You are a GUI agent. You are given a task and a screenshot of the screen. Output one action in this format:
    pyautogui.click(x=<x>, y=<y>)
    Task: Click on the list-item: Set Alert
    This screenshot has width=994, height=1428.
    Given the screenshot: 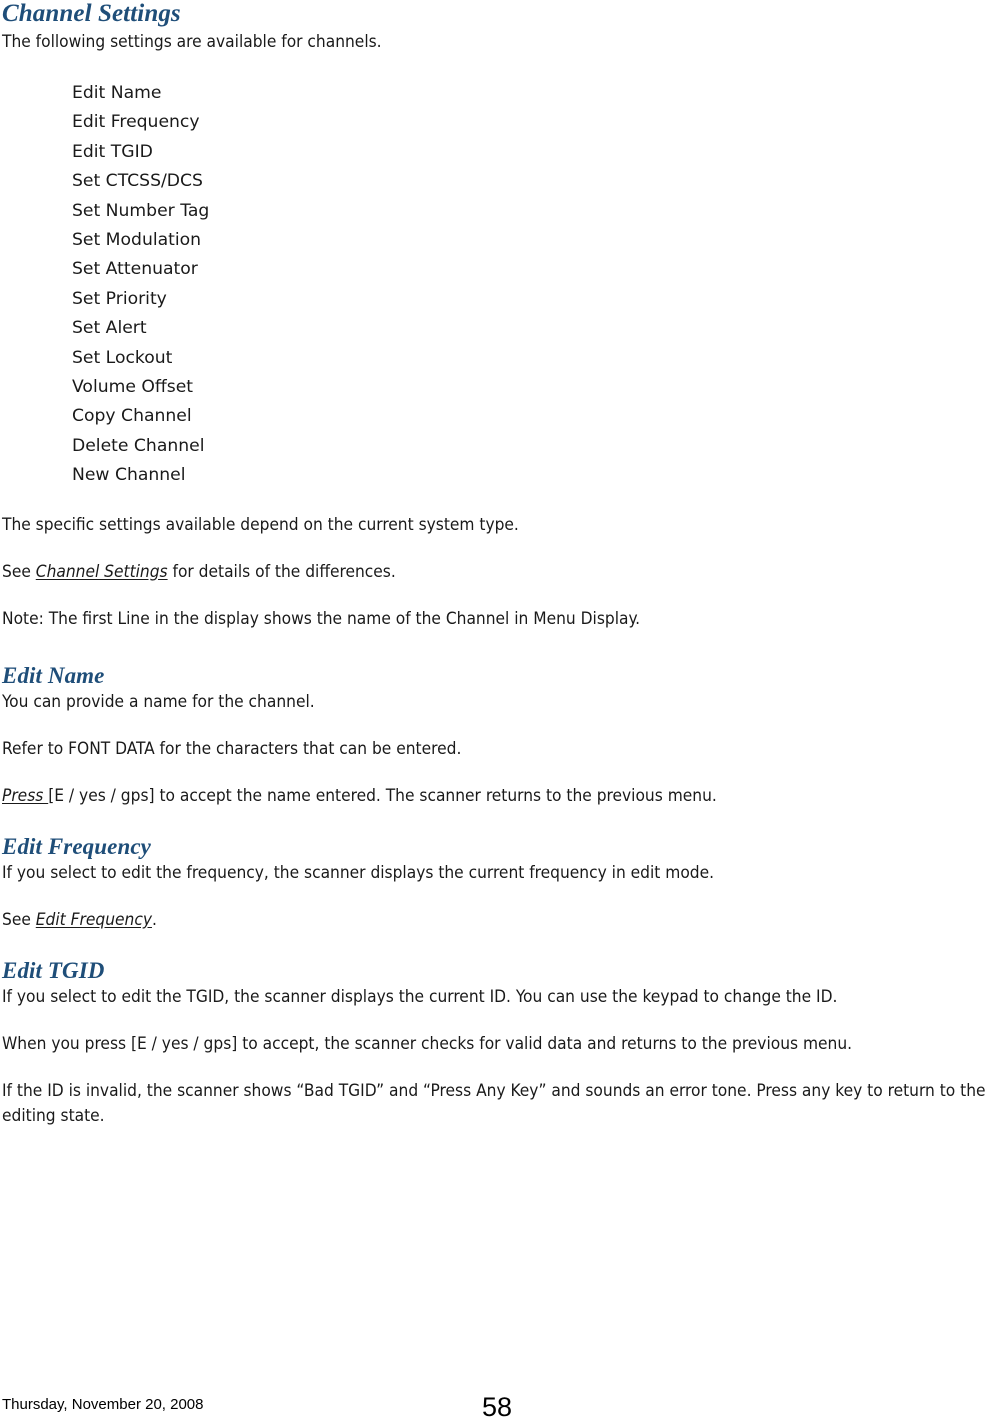 What is the action you would take?
    pyautogui.click(x=109, y=328)
    